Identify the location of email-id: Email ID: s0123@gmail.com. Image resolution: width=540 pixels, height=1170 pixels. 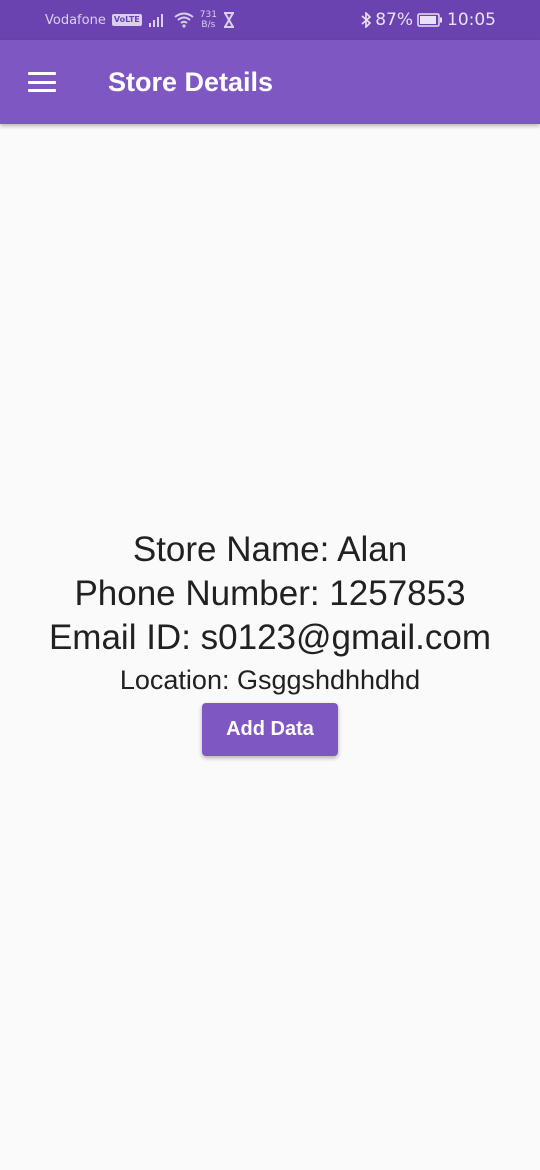
(270, 637).